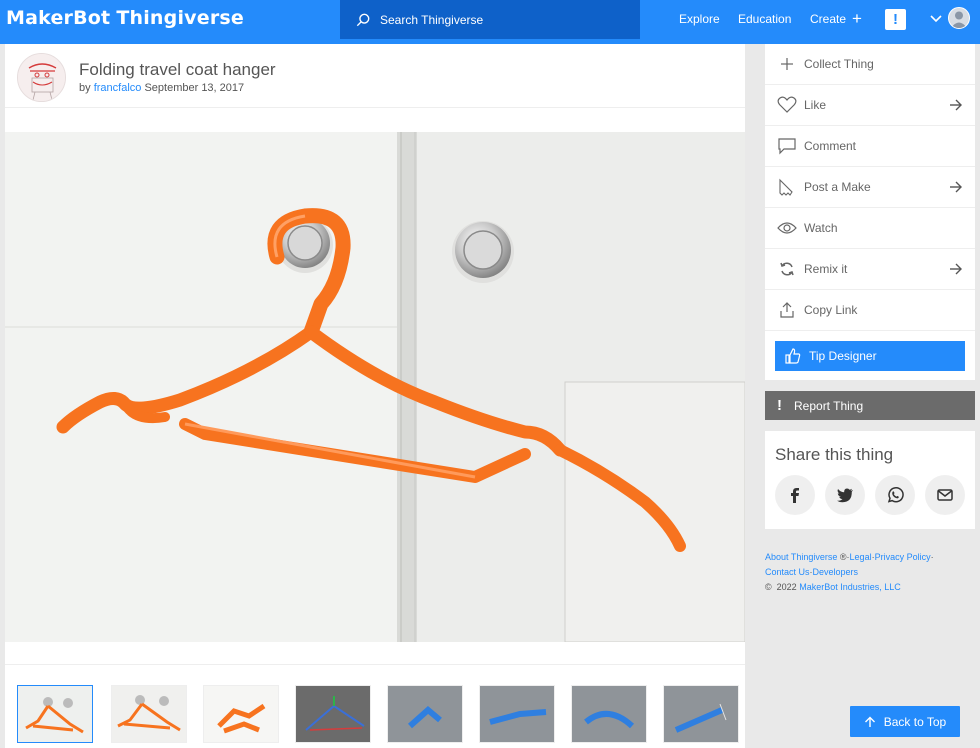 The height and width of the screenshot is (748, 980). I want to click on nav-create-label: Create, so click(828, 19).